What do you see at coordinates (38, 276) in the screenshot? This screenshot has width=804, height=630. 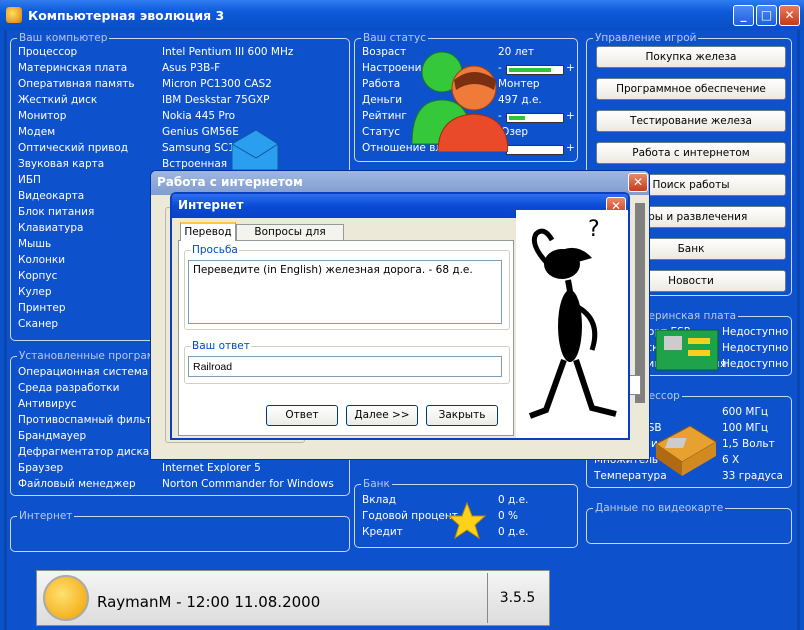 I see `computer-row-label: Корпус` at bounding box center [38, 276].